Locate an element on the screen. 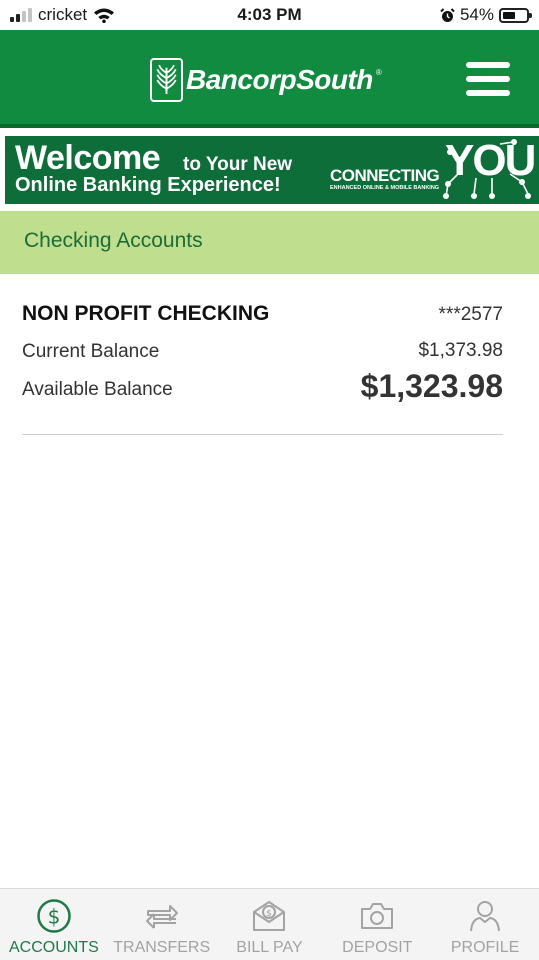  battery-fill is located at coordinates (509, 15).